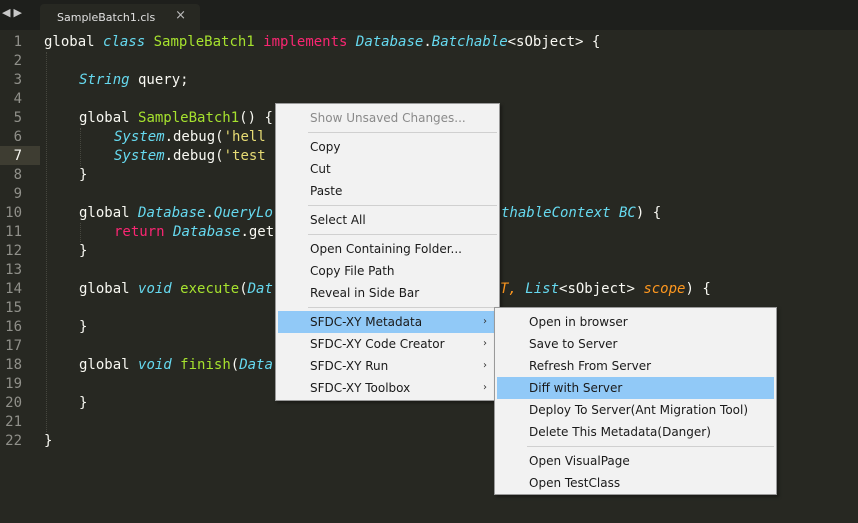 This screenshot has width=858, height=523. I want to click on code-line-10: global Database.QueryLo, so click(176, 213).